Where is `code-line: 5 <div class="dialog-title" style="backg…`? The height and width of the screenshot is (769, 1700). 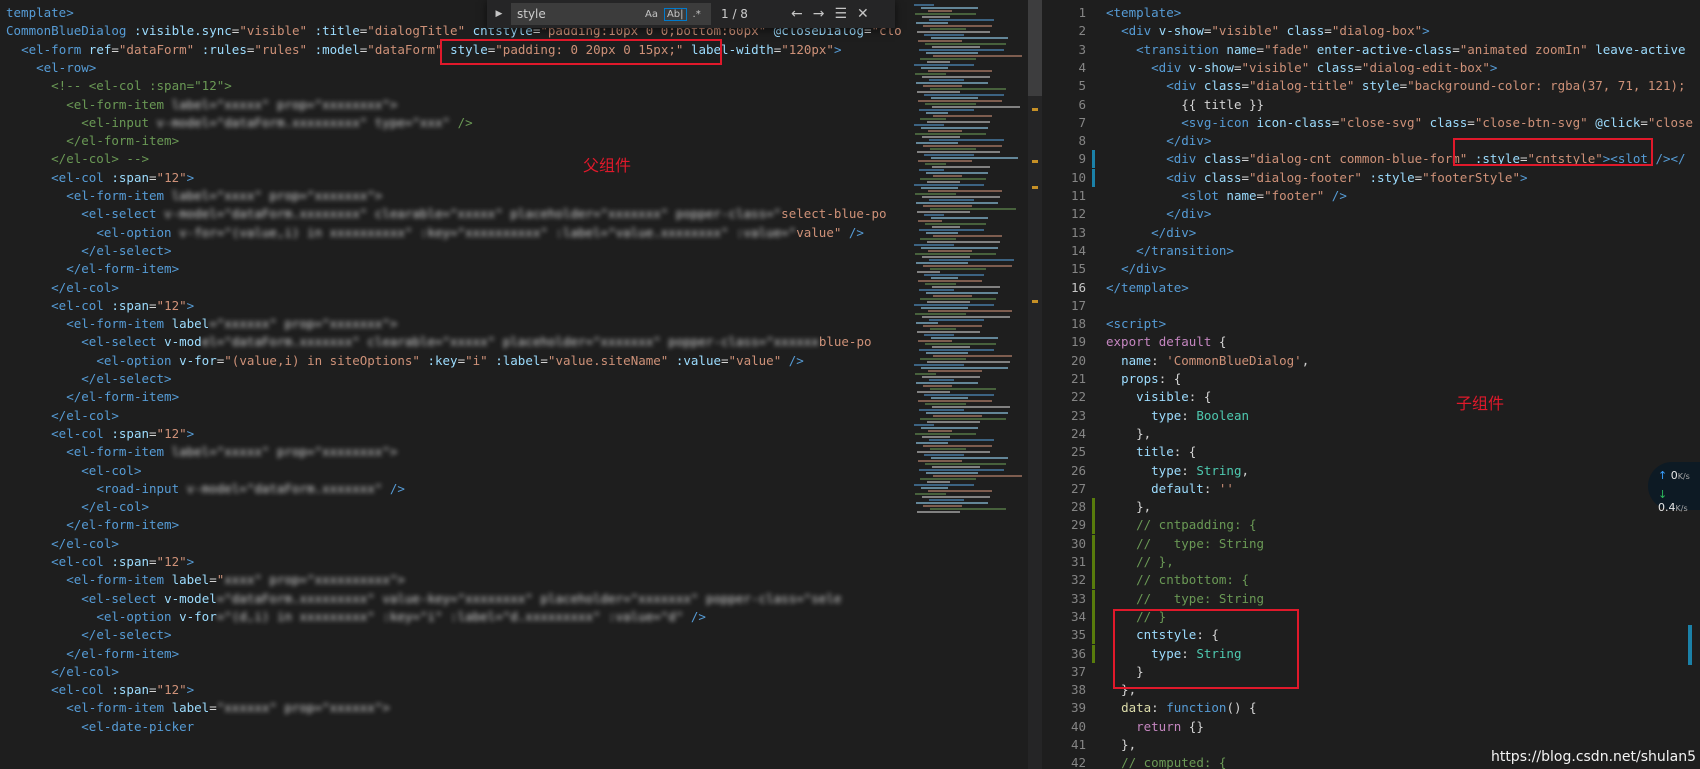 code-line: 5 <div class="dialog-title" style="backg… is located at coordinates (1371, 86).